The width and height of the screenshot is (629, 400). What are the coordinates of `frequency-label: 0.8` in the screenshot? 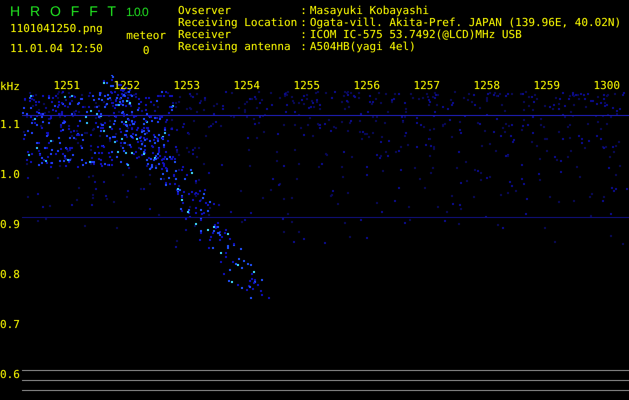 It's located at (10, 275).